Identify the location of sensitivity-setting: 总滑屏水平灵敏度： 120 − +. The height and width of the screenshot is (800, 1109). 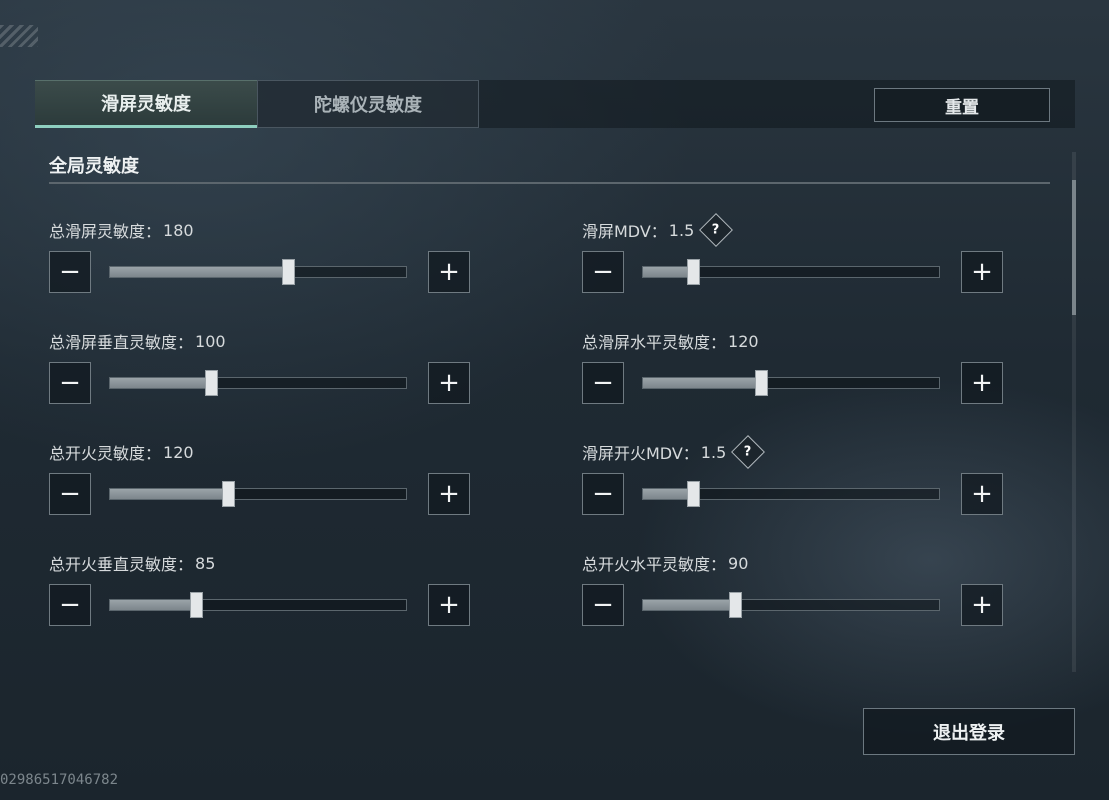
(794, 376).